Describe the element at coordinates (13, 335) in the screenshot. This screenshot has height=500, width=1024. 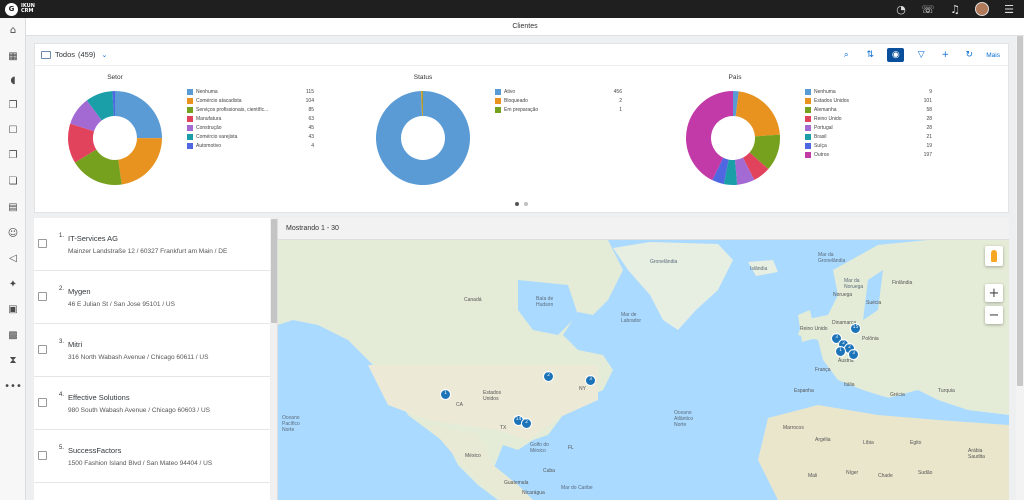
I see `grid-icon: ▩` at that location.